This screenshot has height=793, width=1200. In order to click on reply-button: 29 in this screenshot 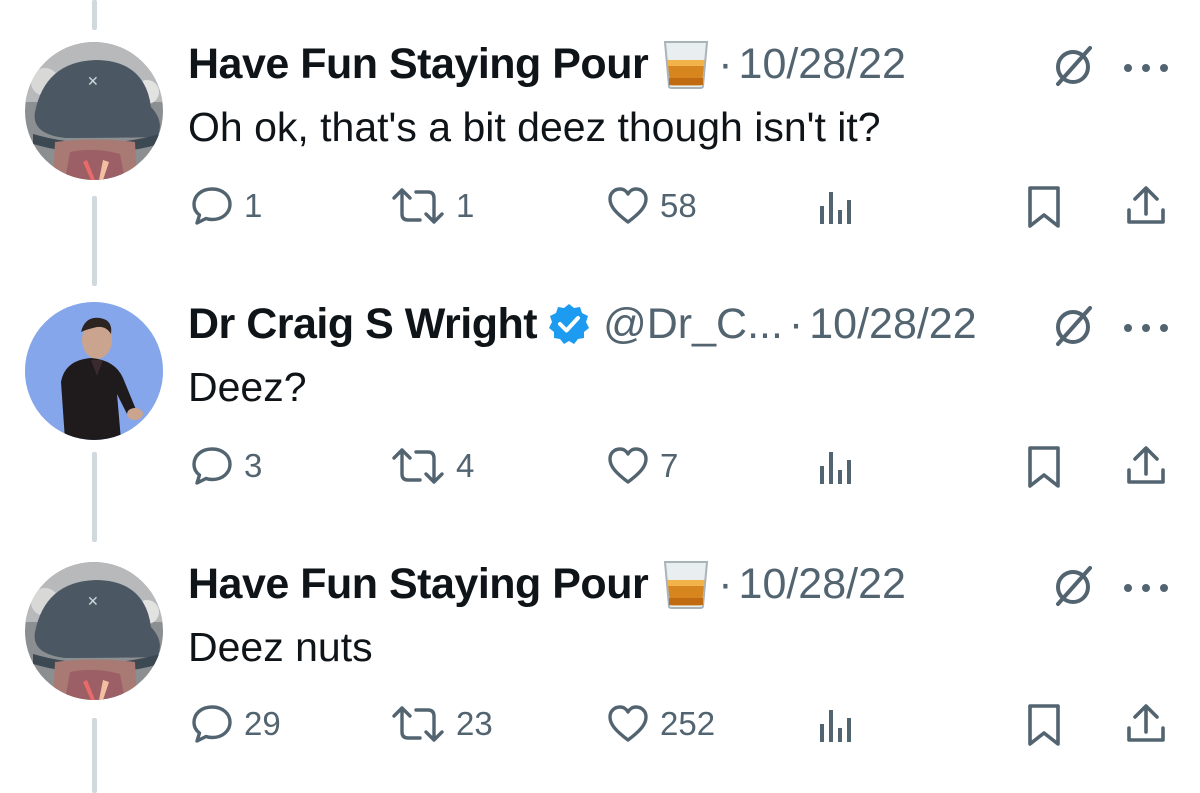, I will do `click(235, 724)`.